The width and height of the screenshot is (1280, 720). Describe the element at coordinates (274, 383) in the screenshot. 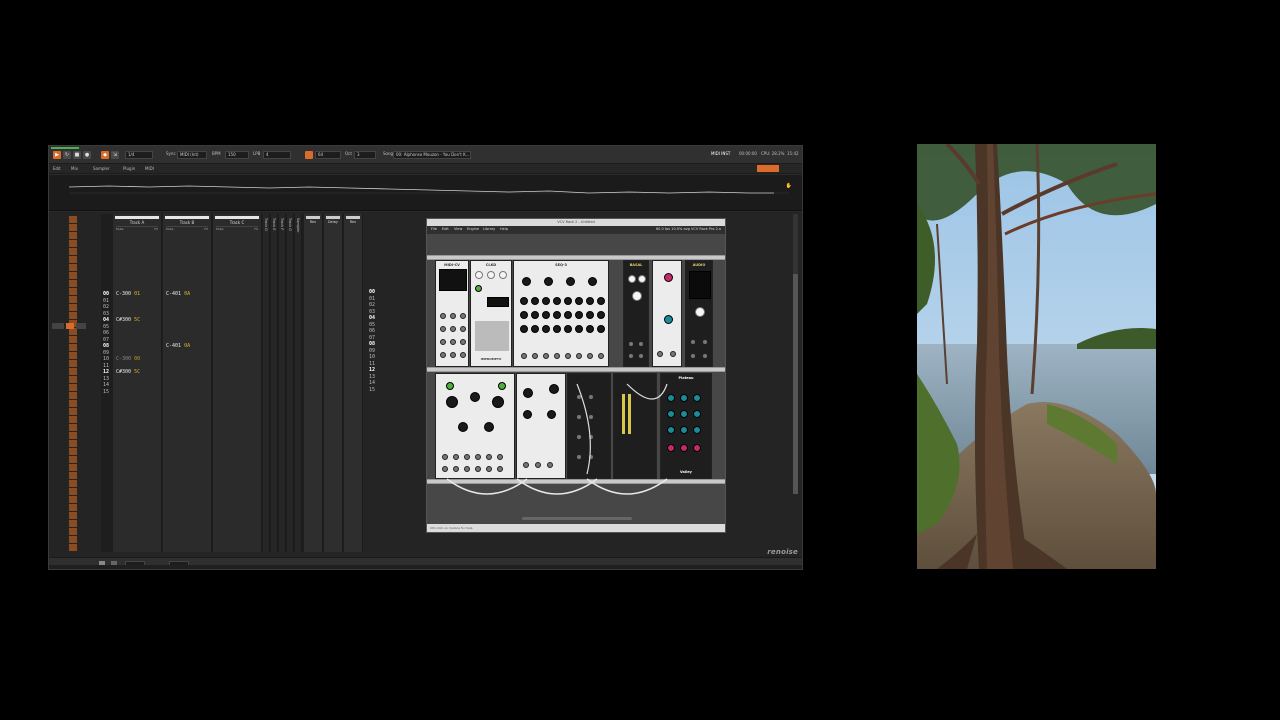

I see `collapsed-track-e: Track E` at that location.